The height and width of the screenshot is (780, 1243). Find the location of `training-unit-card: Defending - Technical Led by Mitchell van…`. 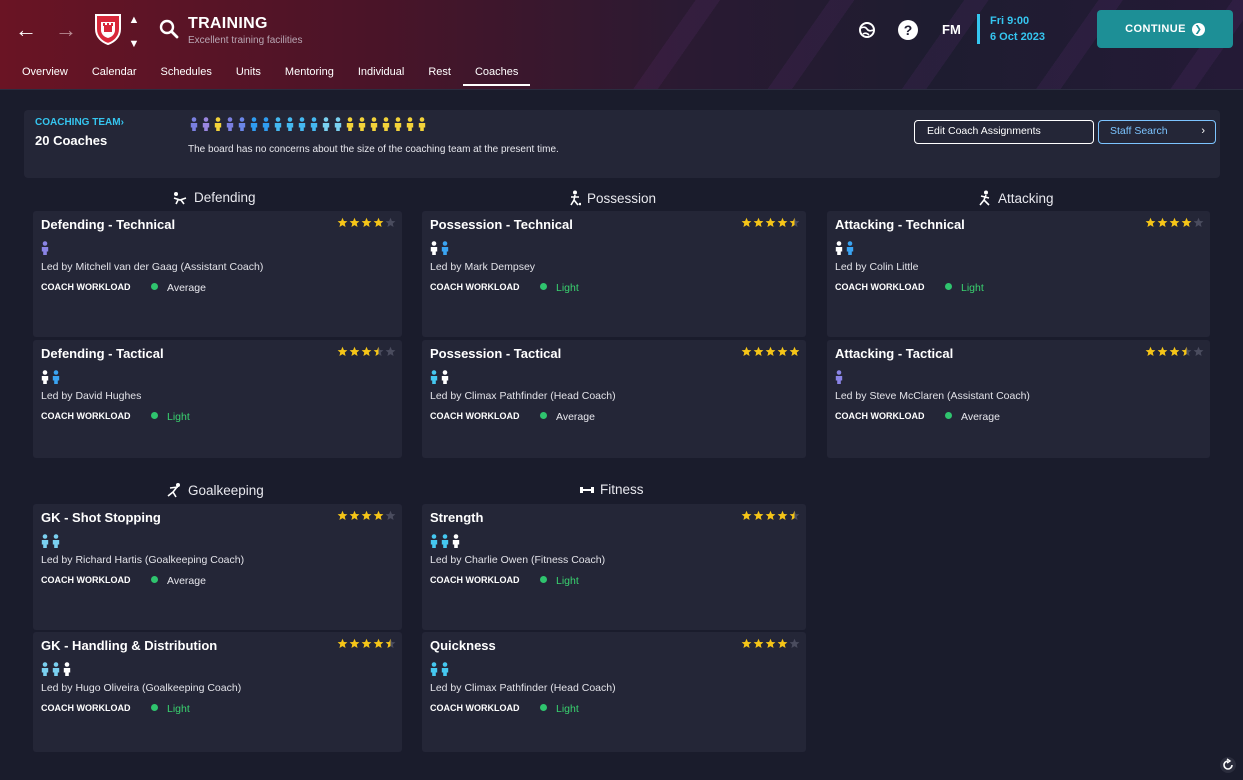

training-unit-card: Defending - Technical Led by Mitchell van… is located at coordinates (217, 274).